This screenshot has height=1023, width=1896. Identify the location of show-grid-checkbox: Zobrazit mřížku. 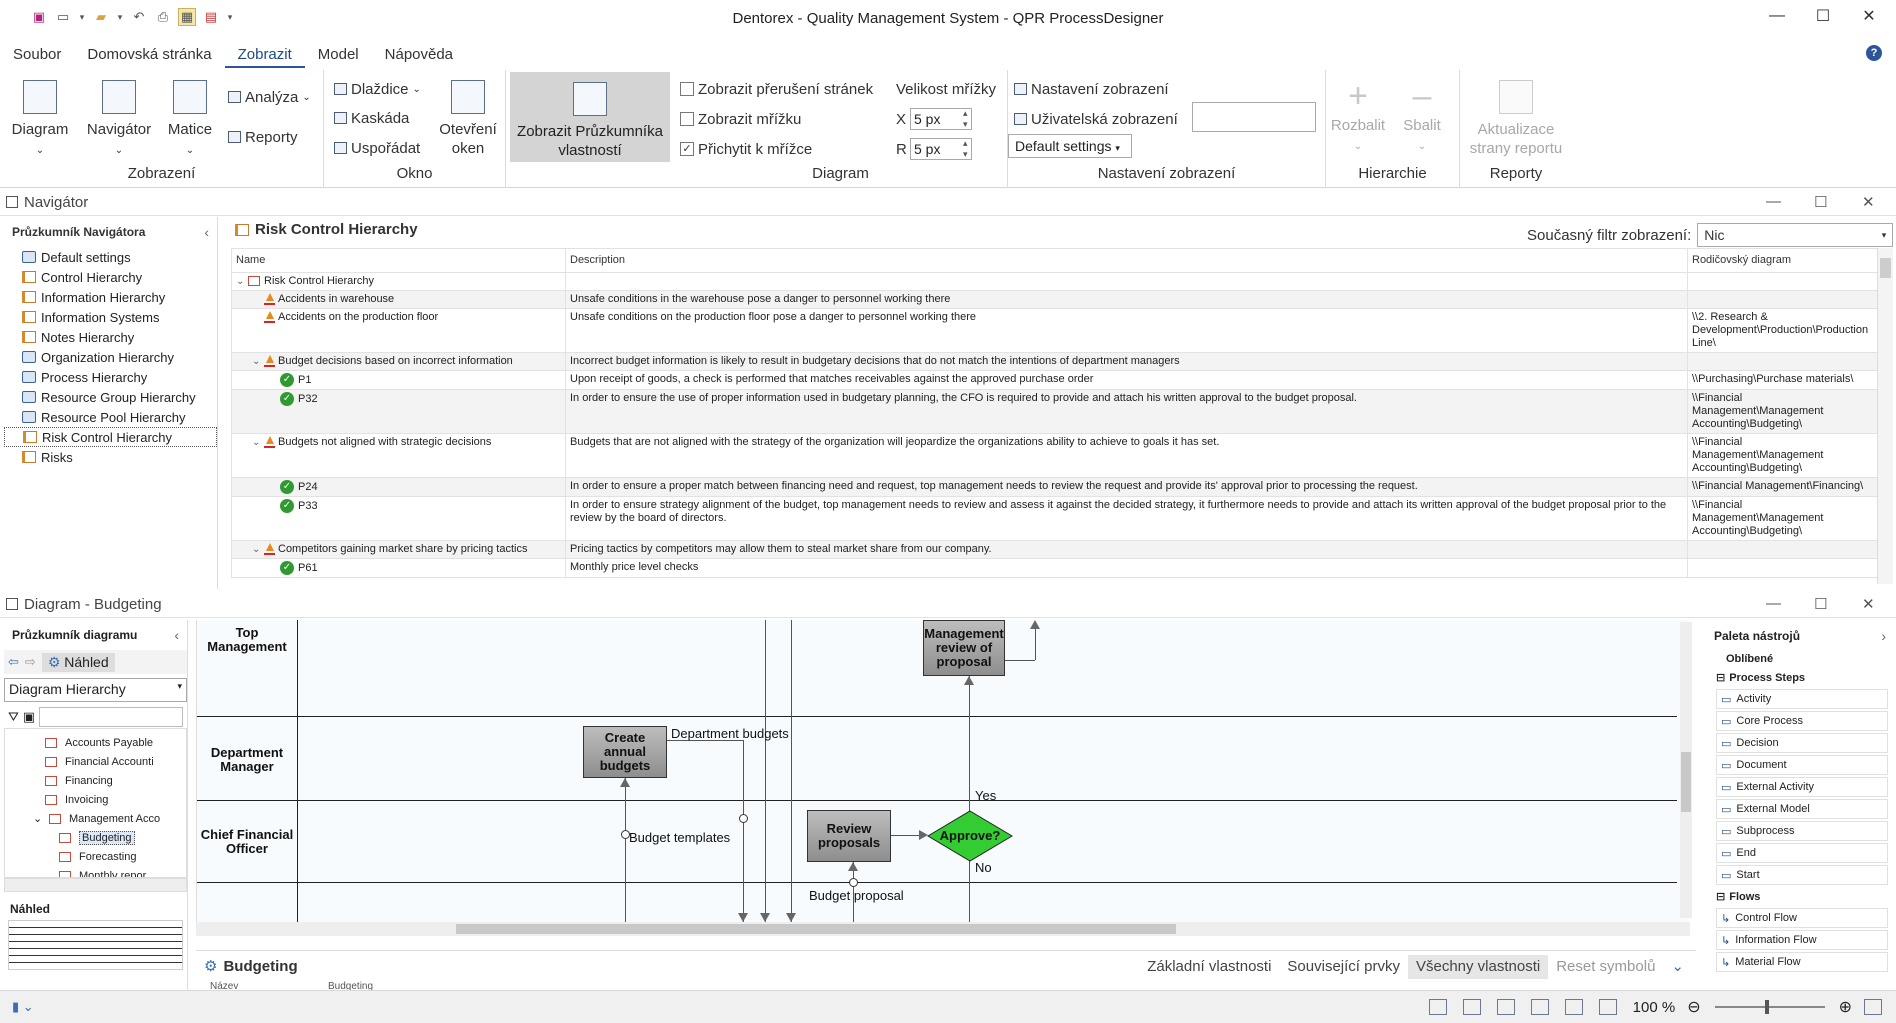
(740, 119).